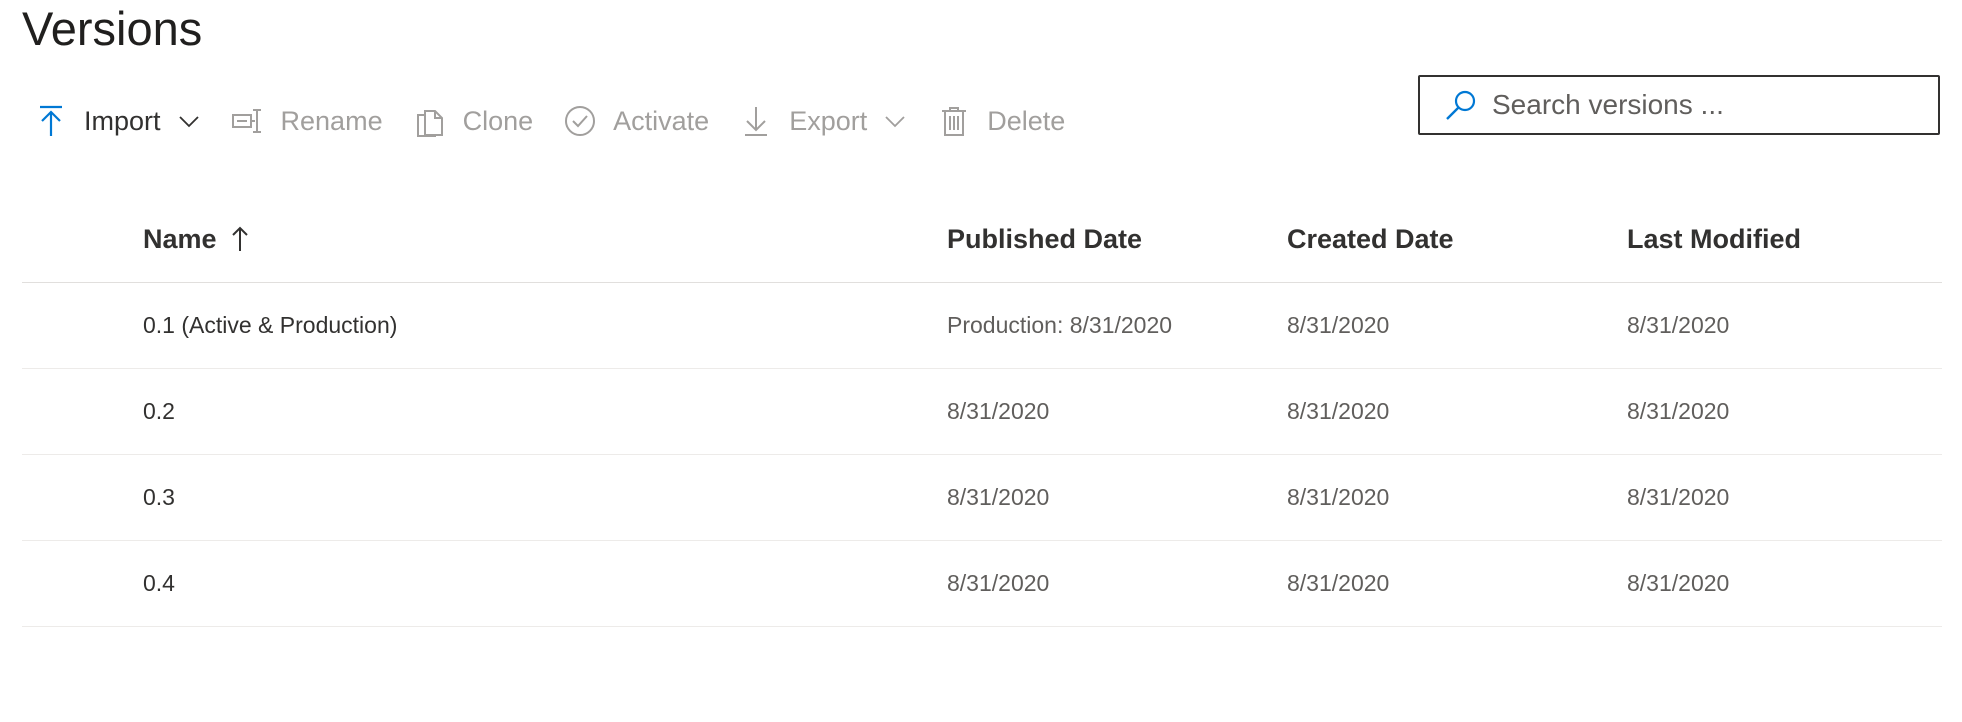 The height and width of the screenshot is (722, 1962). I want to click on cell-name: 0.4, so click(159, 583).